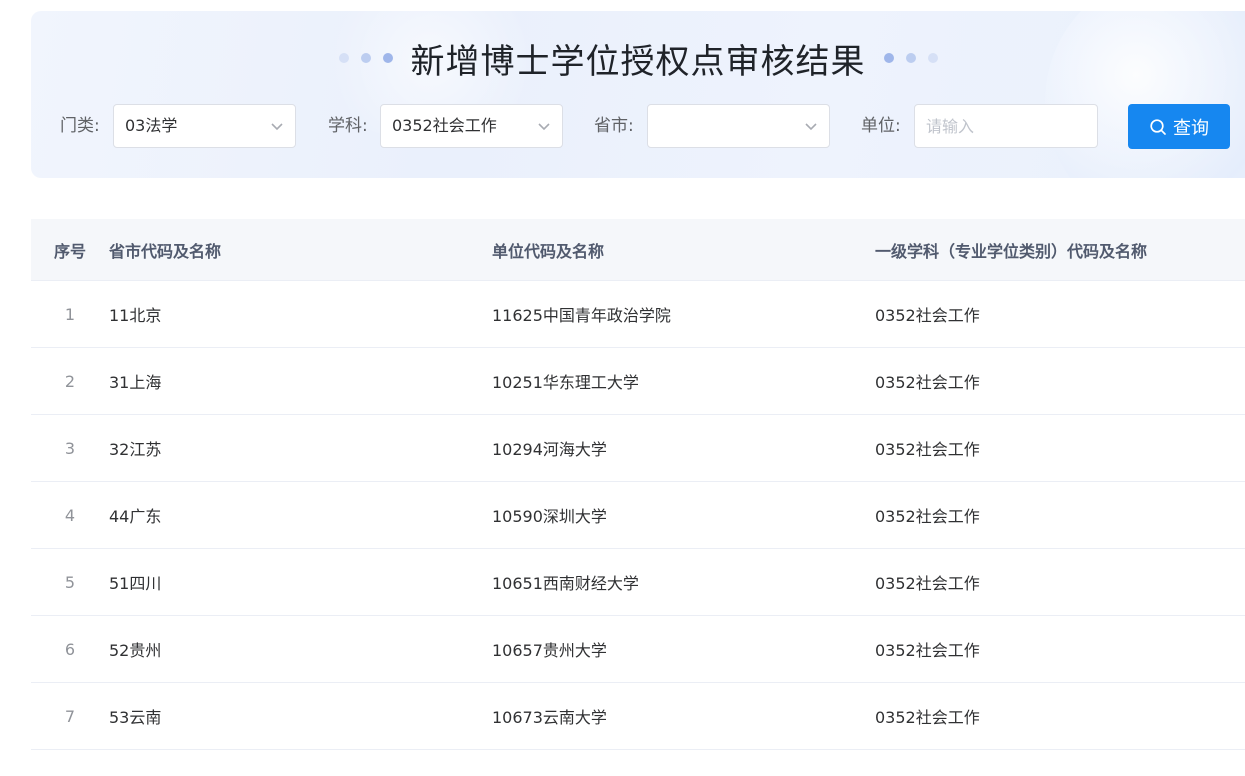  What do you see at coordinates (70, 448) in the screenshot?
I see `row-index: 3` at bounding box center [70, 448].